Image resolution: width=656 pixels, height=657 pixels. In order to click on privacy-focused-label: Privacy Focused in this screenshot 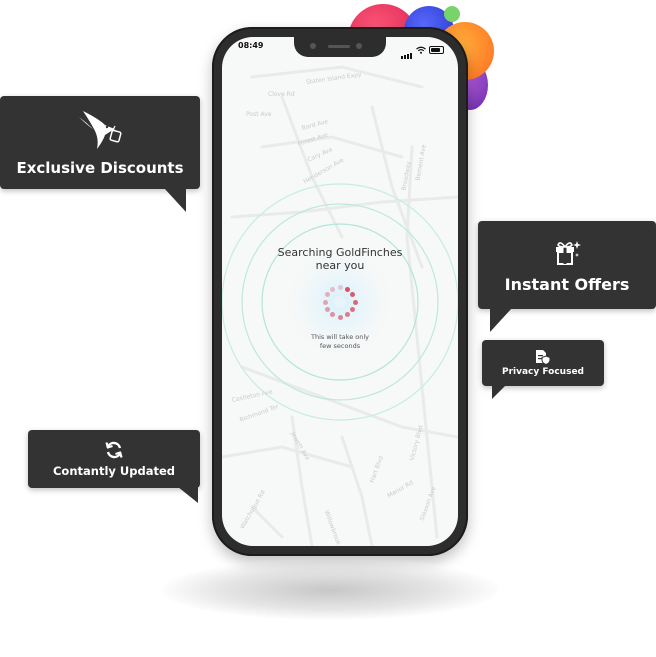, I will do `click(542, 372)`.